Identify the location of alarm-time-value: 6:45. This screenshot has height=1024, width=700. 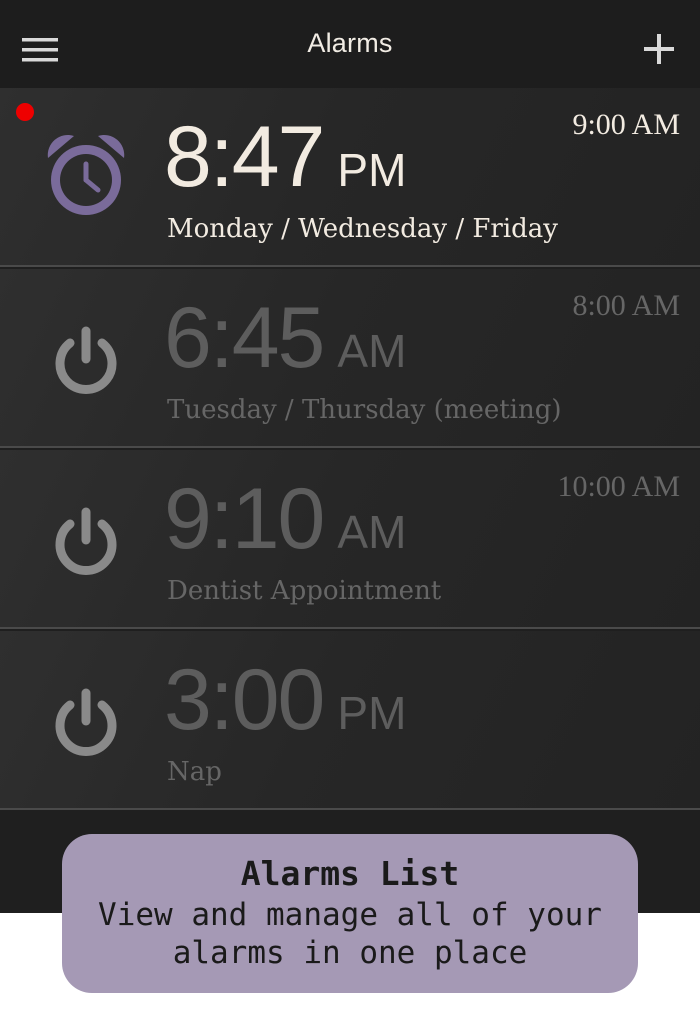
(244, 338).